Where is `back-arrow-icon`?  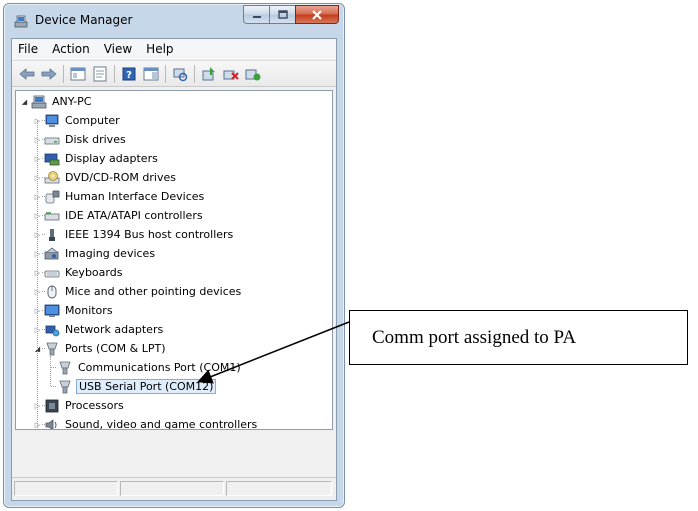
back-arrow-icon is located at coordinates (27, 73).